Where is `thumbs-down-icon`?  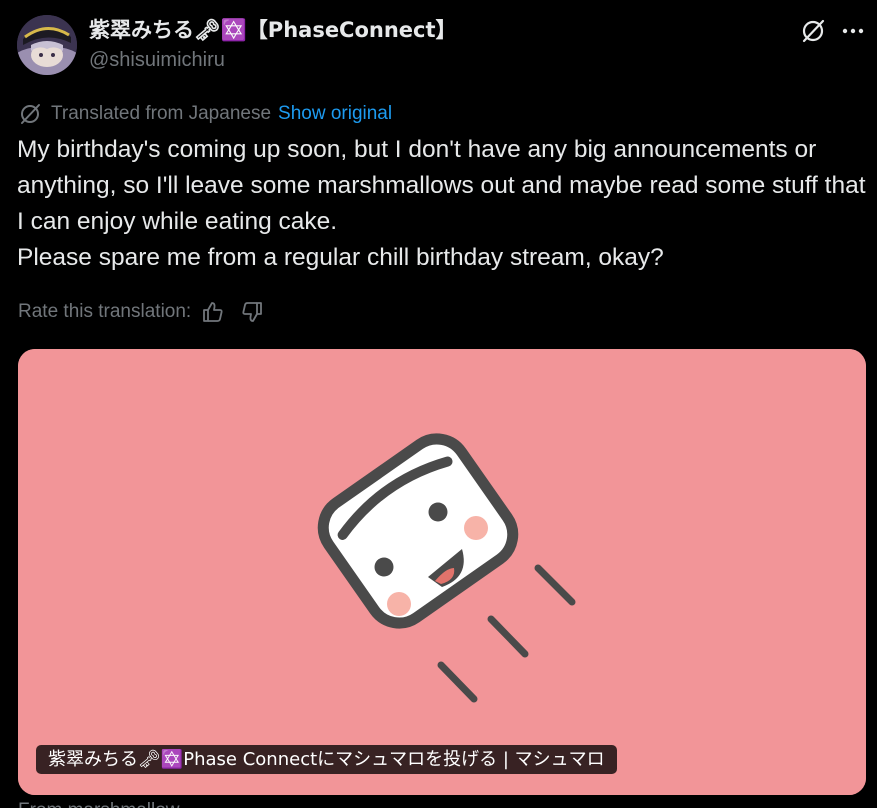
thumbs-down-icon is located at coordinates (252, 312).